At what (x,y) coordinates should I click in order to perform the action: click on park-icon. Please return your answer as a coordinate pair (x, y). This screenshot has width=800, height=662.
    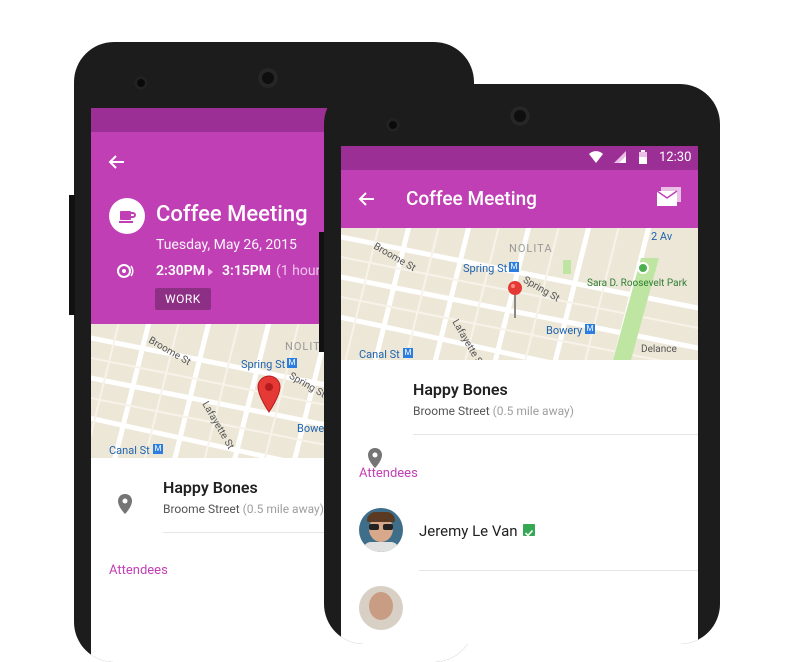
    Looking at the image, I should click on (643, 268).